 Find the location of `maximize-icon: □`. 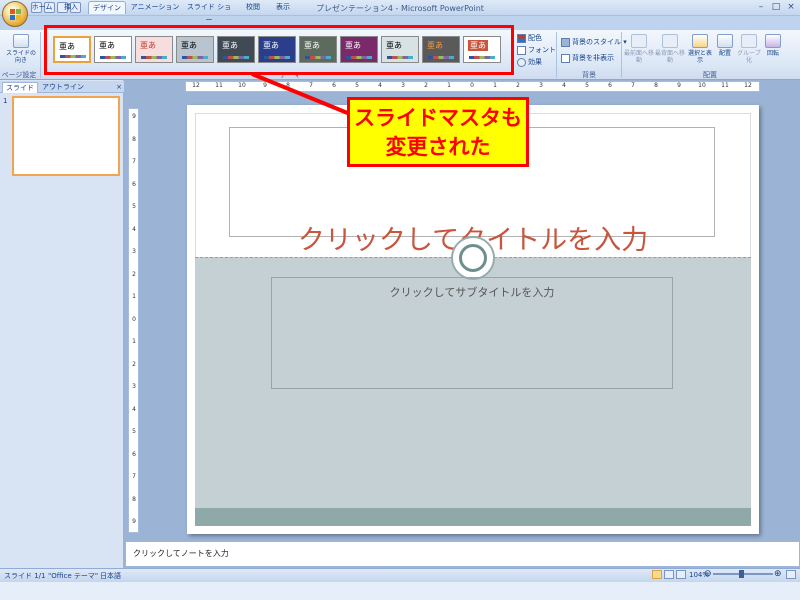

maximize-icon: □ is located at coordinates (776, 7).